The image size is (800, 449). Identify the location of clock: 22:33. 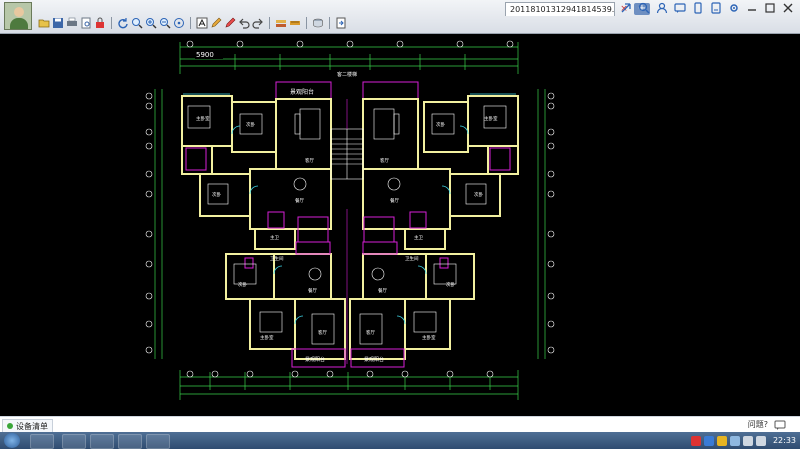
(784, 440).